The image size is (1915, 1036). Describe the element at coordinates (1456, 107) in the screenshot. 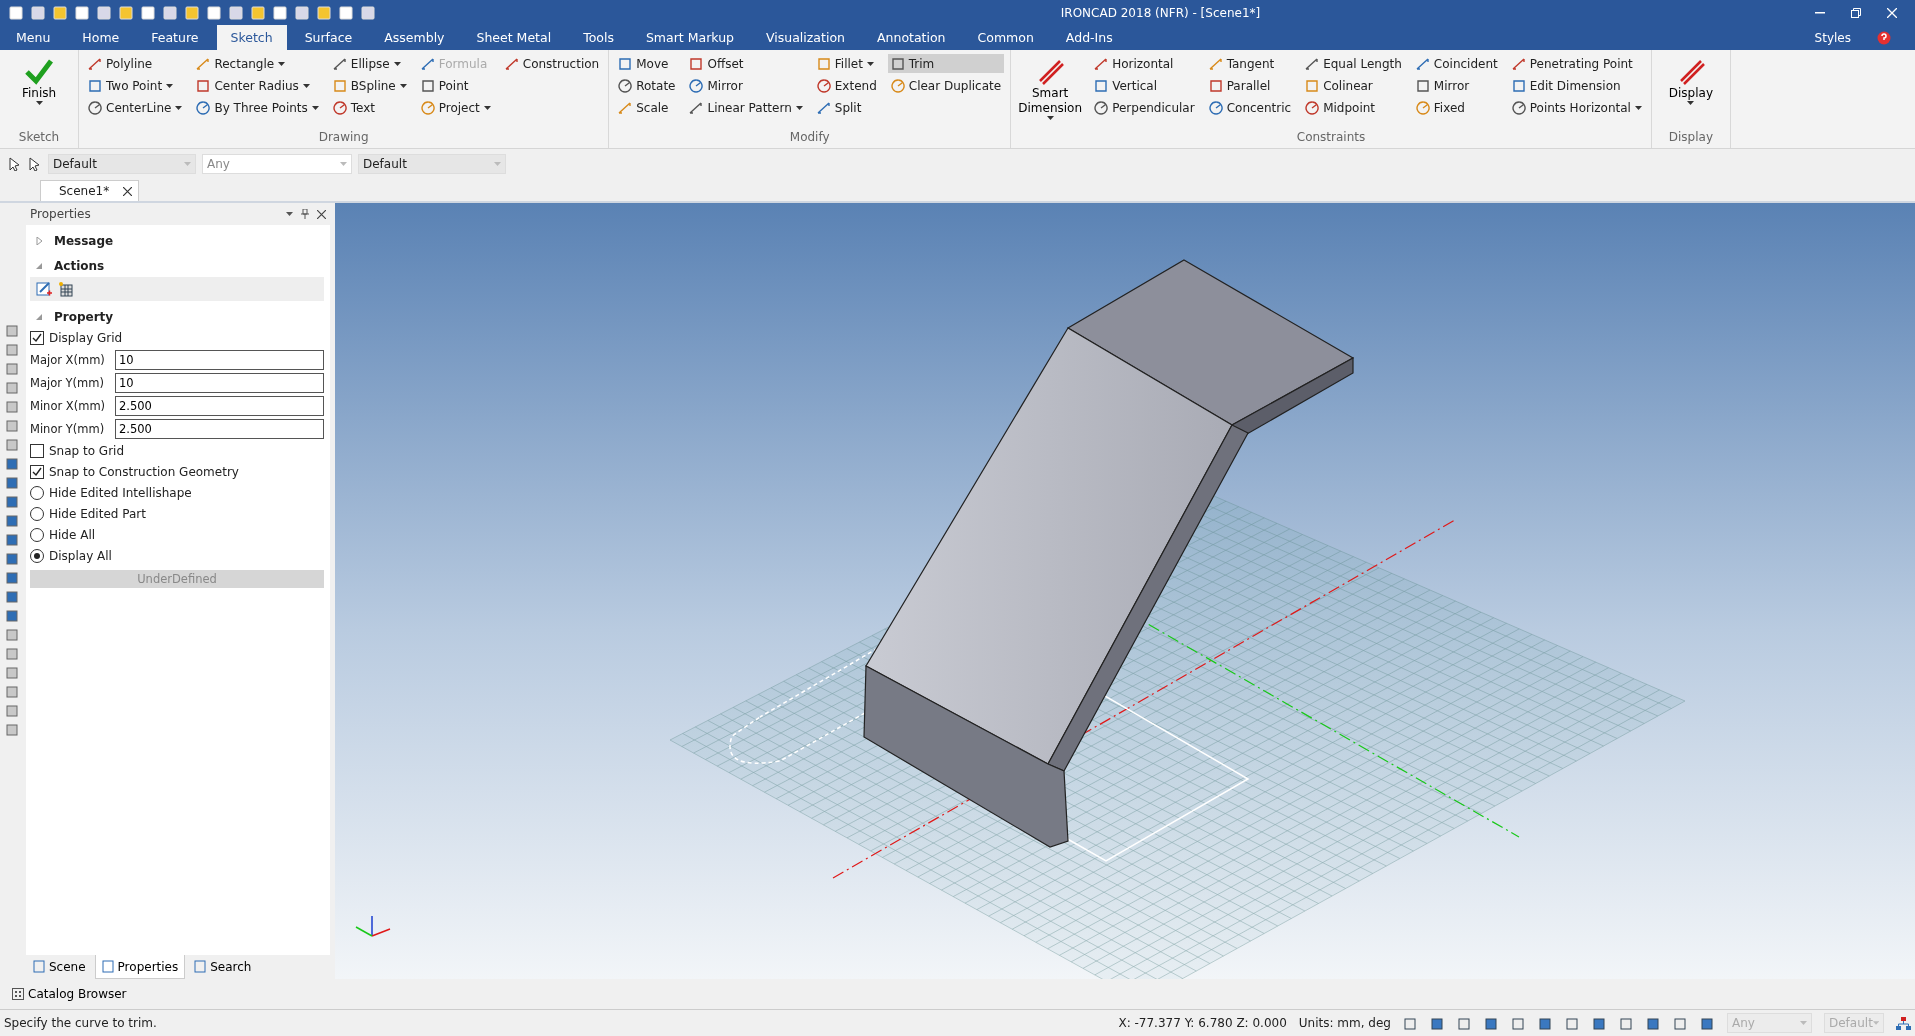

I see `ribbon-tool-button: Fixed` at that location.